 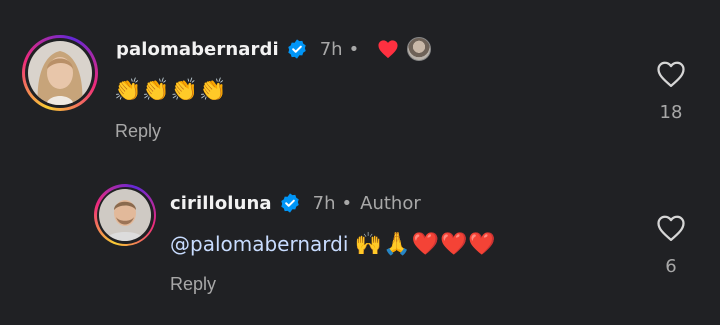 What do you see at coordinates (388, 49) in the screenshot?
I see `red-heart-icon` at bounding box center [388, 49].